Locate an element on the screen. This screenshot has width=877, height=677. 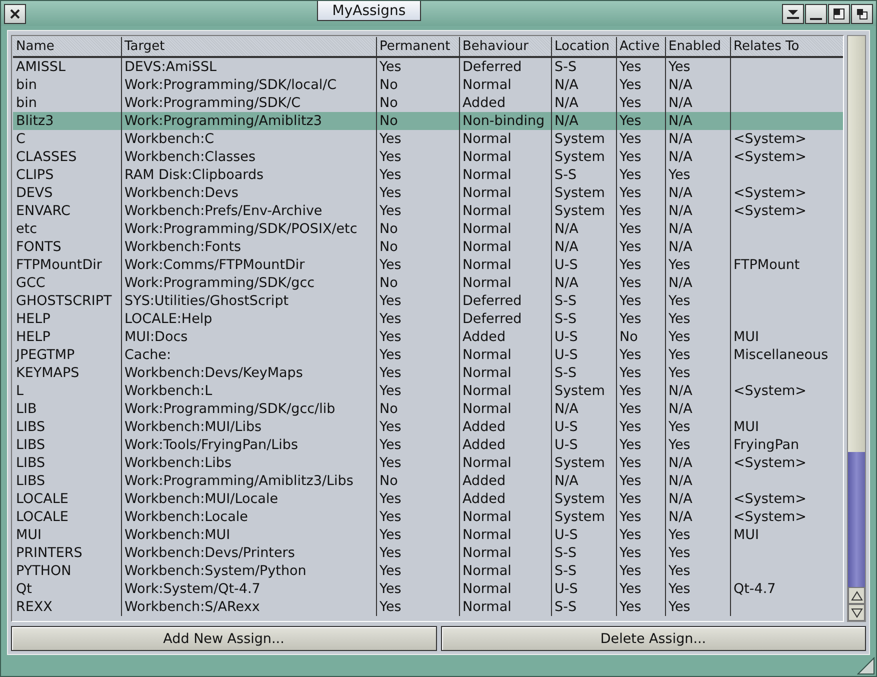
column-header: Active is located at coordinates (640, 47).